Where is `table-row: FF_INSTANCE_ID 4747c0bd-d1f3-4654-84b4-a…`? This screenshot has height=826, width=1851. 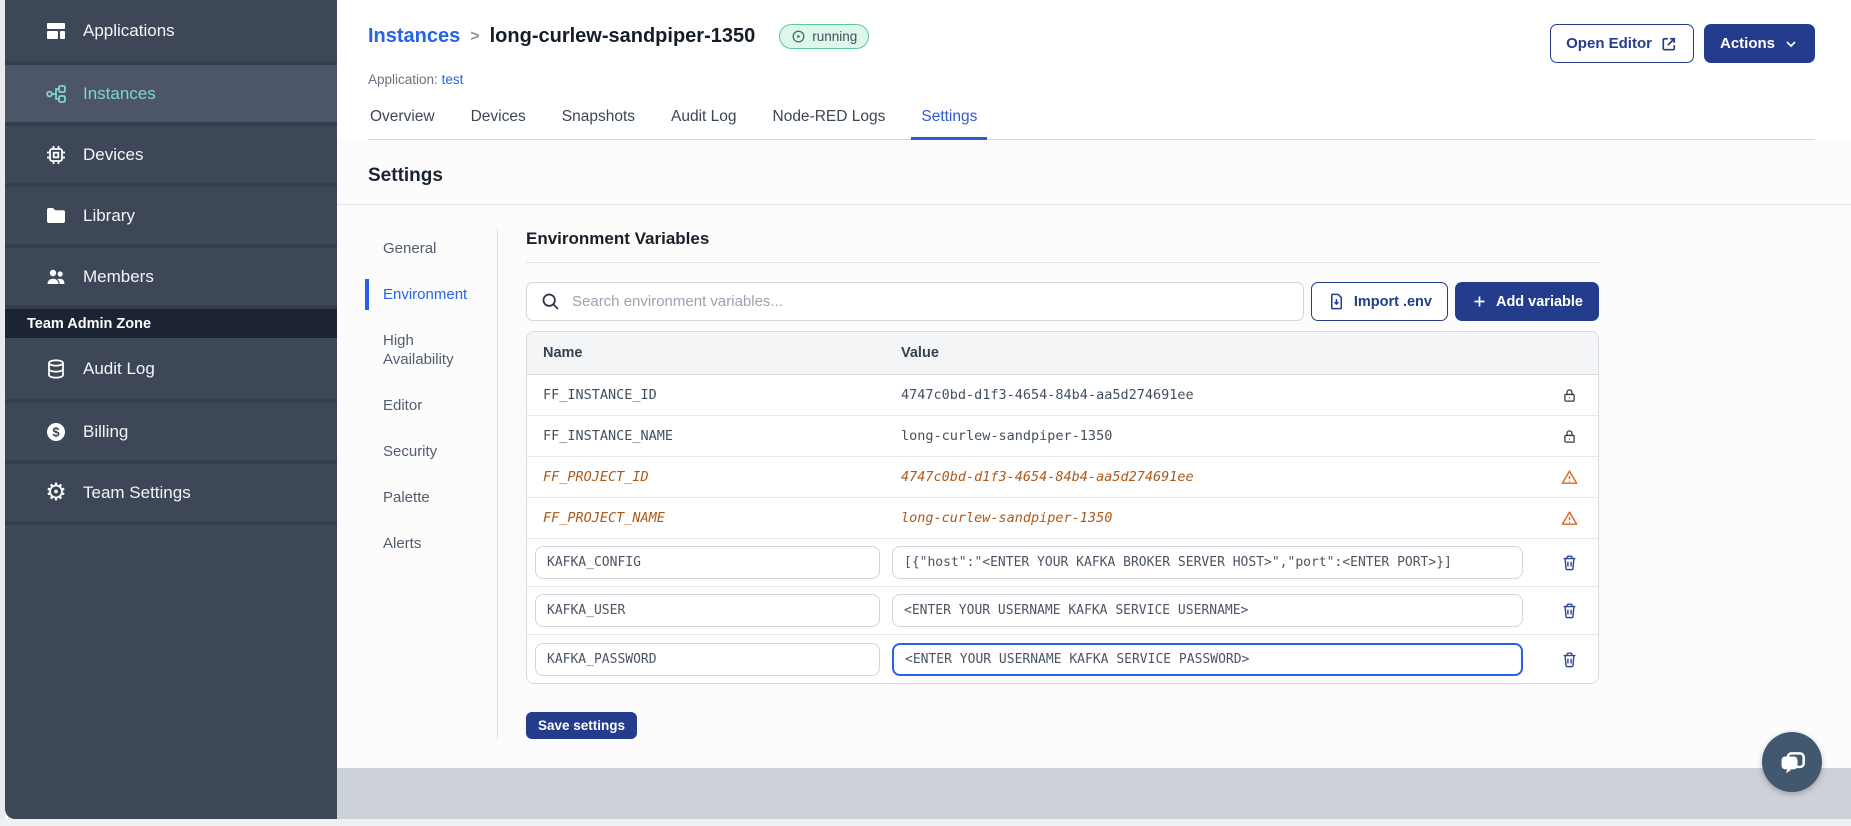 table-row: FF_INSTANCE_ID 4747c0bd-d1f3-4654-84b4-a… is located at coordinates (1062, 395).